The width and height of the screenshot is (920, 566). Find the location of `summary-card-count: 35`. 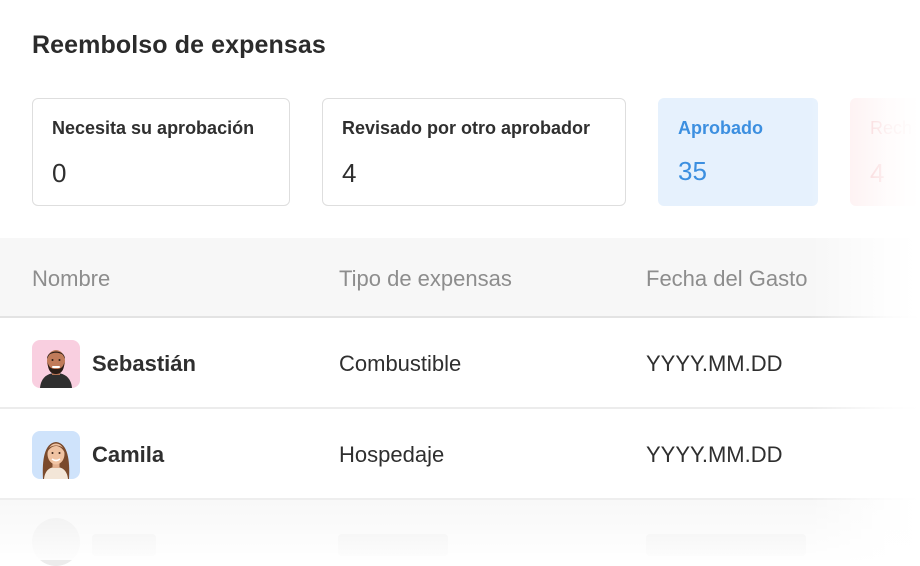

summary-card-count: 35 is located at coordinates (692, 171).